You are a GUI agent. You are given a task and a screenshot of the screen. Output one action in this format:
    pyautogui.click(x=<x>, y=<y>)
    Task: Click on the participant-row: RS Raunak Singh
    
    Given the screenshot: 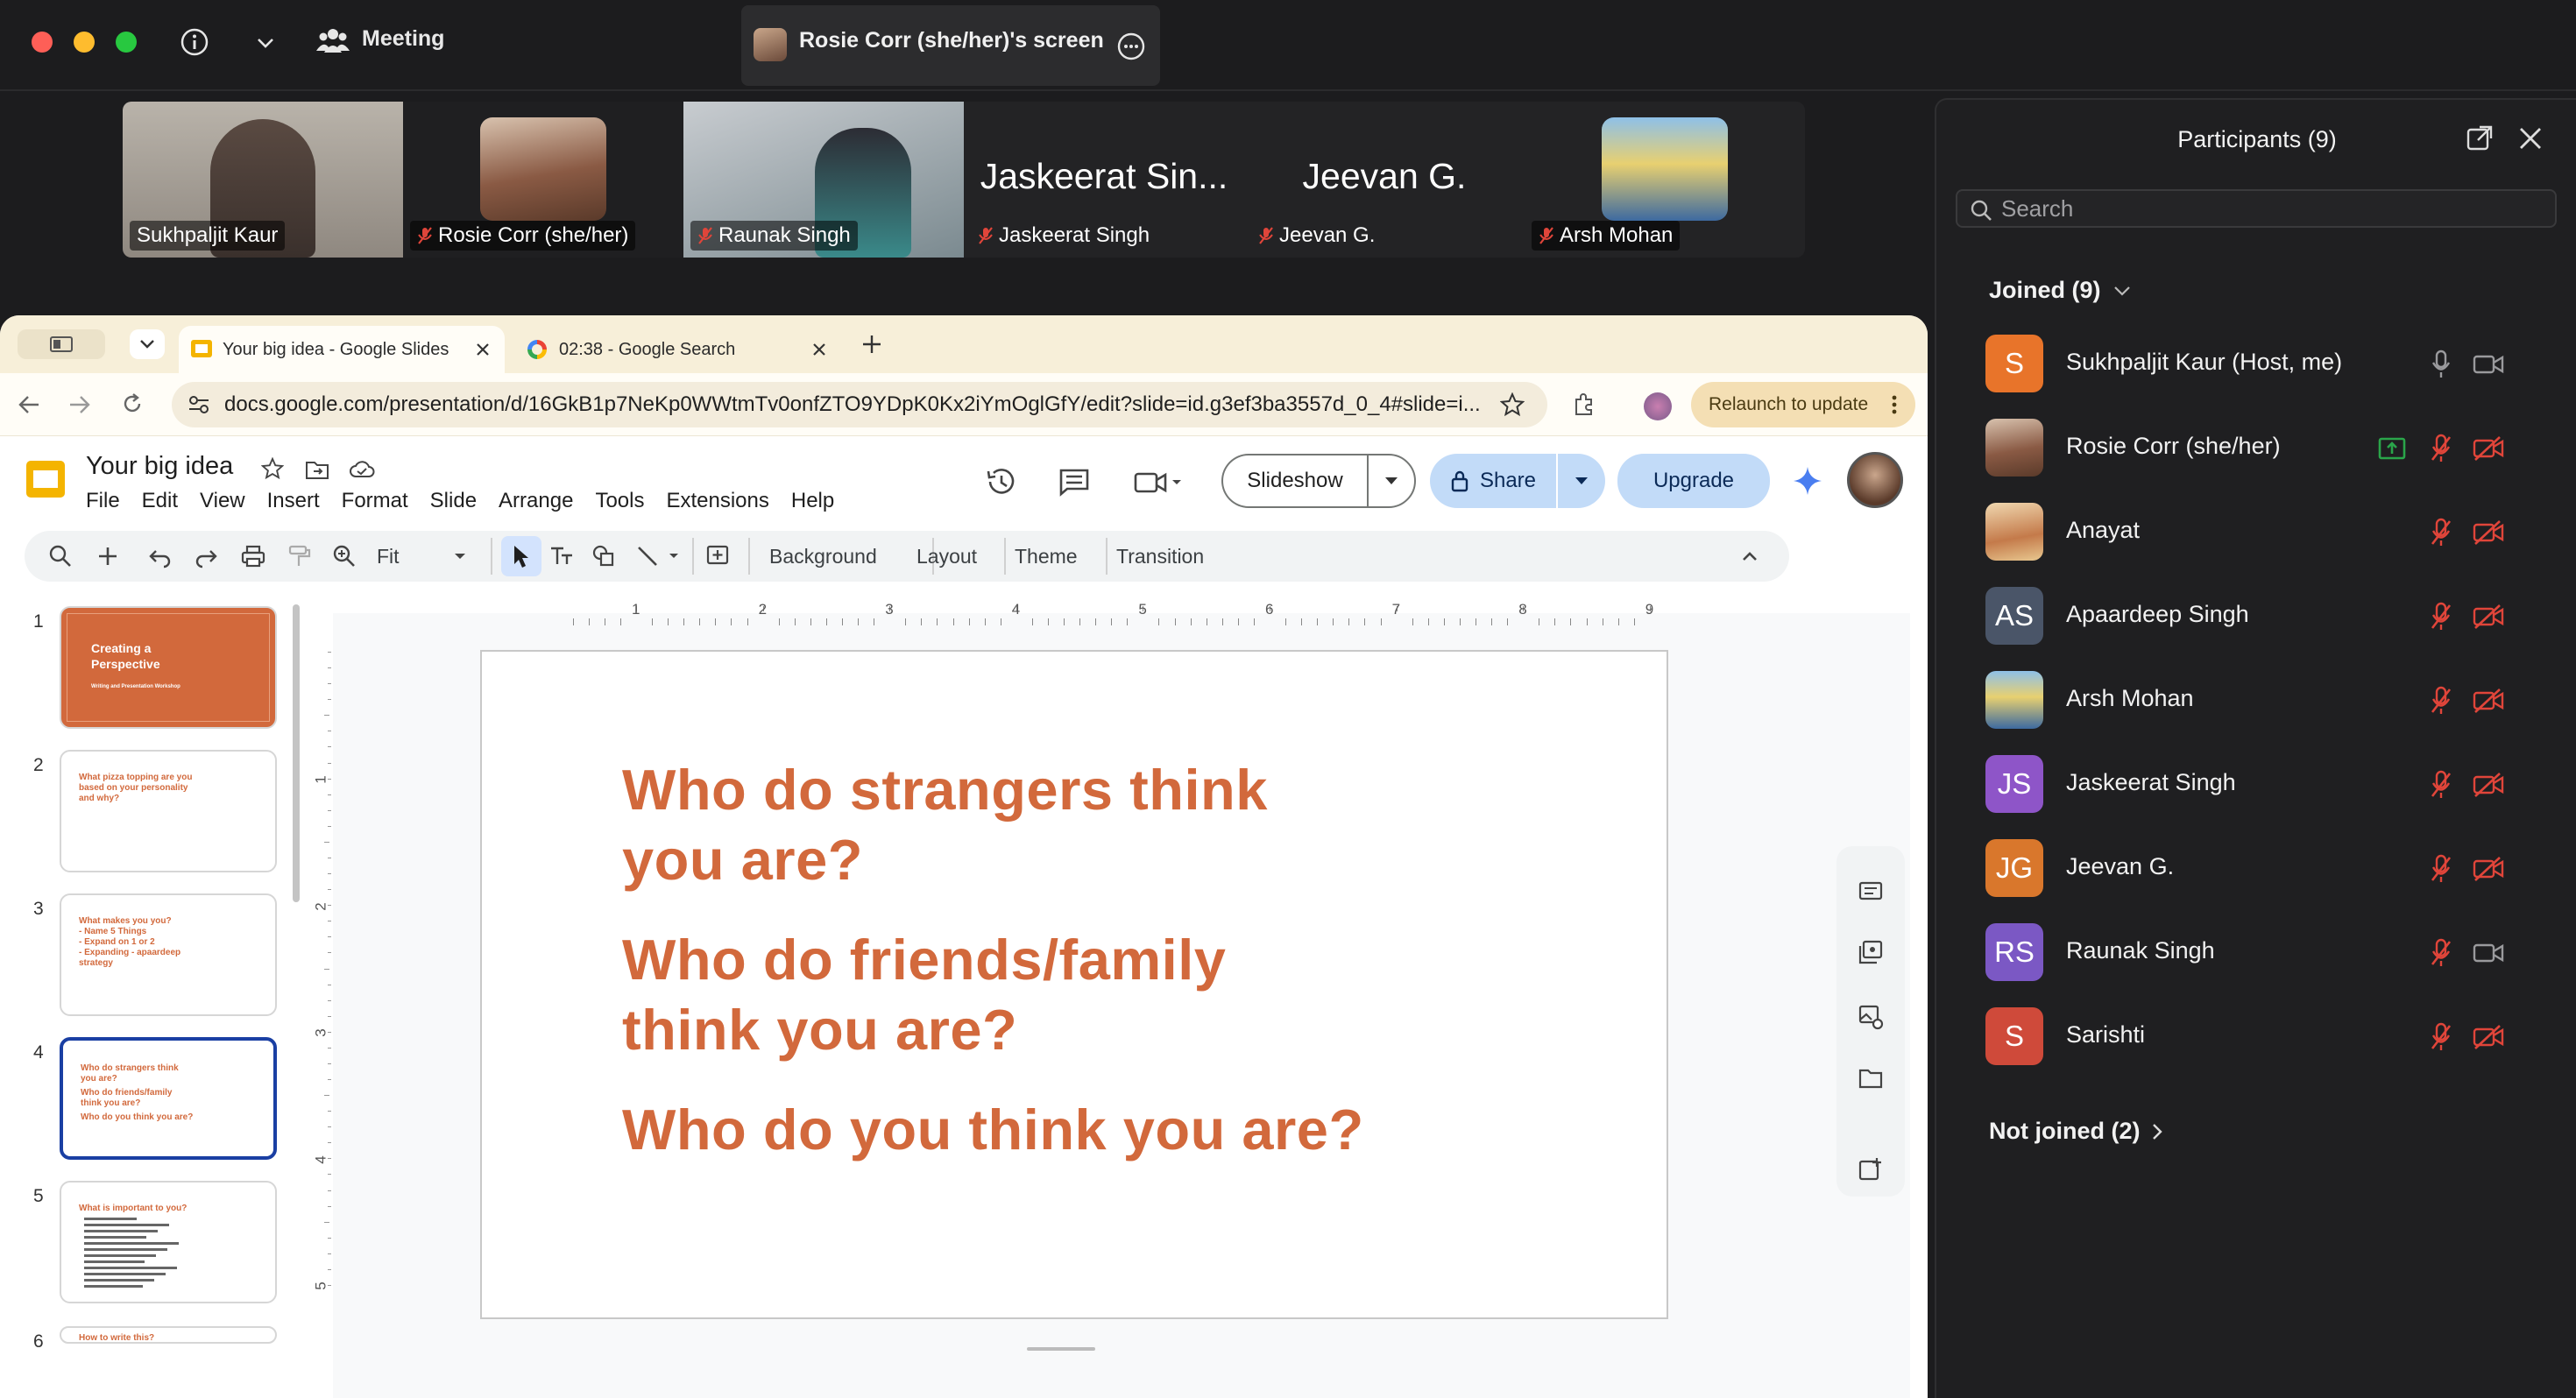 What is the action you would take?
    pyautogui.click(x=2256, y=953)
    